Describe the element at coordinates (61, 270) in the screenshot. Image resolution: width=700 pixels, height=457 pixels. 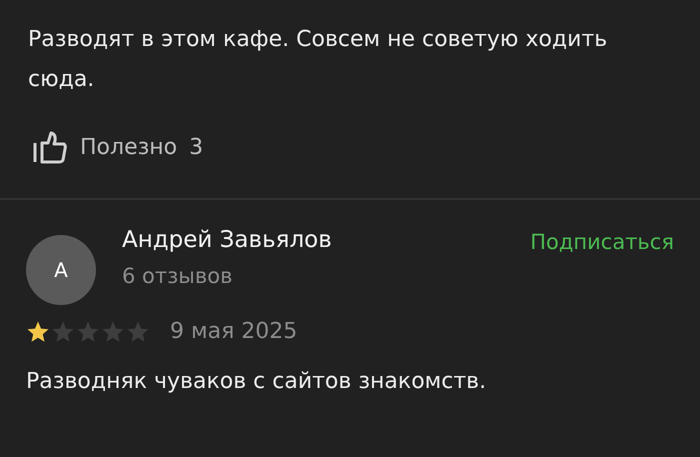
I see `avatar: А` at that location.